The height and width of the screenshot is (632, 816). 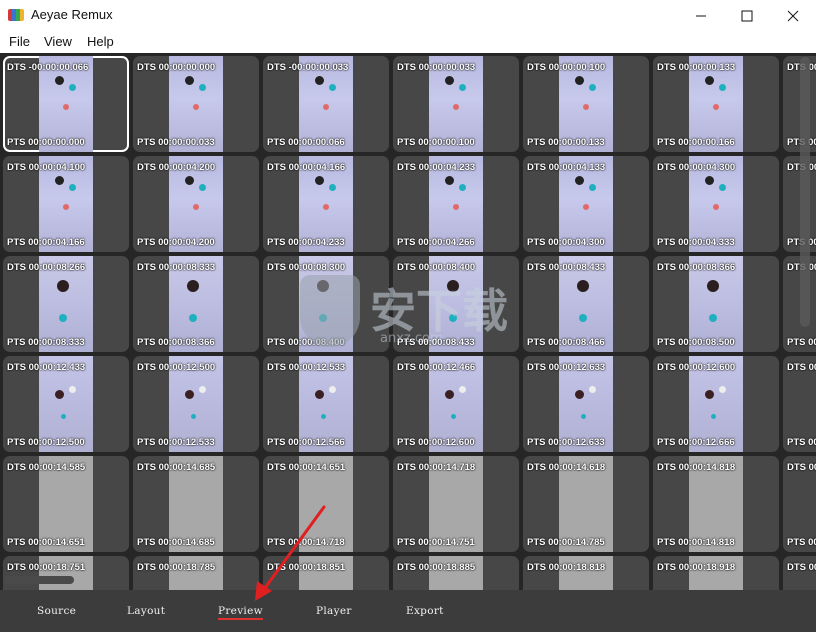 What do you see at coordinates (240, 612) in the screenshot?
I see `tab-preview: Preview` at bounding box center [240, 612].